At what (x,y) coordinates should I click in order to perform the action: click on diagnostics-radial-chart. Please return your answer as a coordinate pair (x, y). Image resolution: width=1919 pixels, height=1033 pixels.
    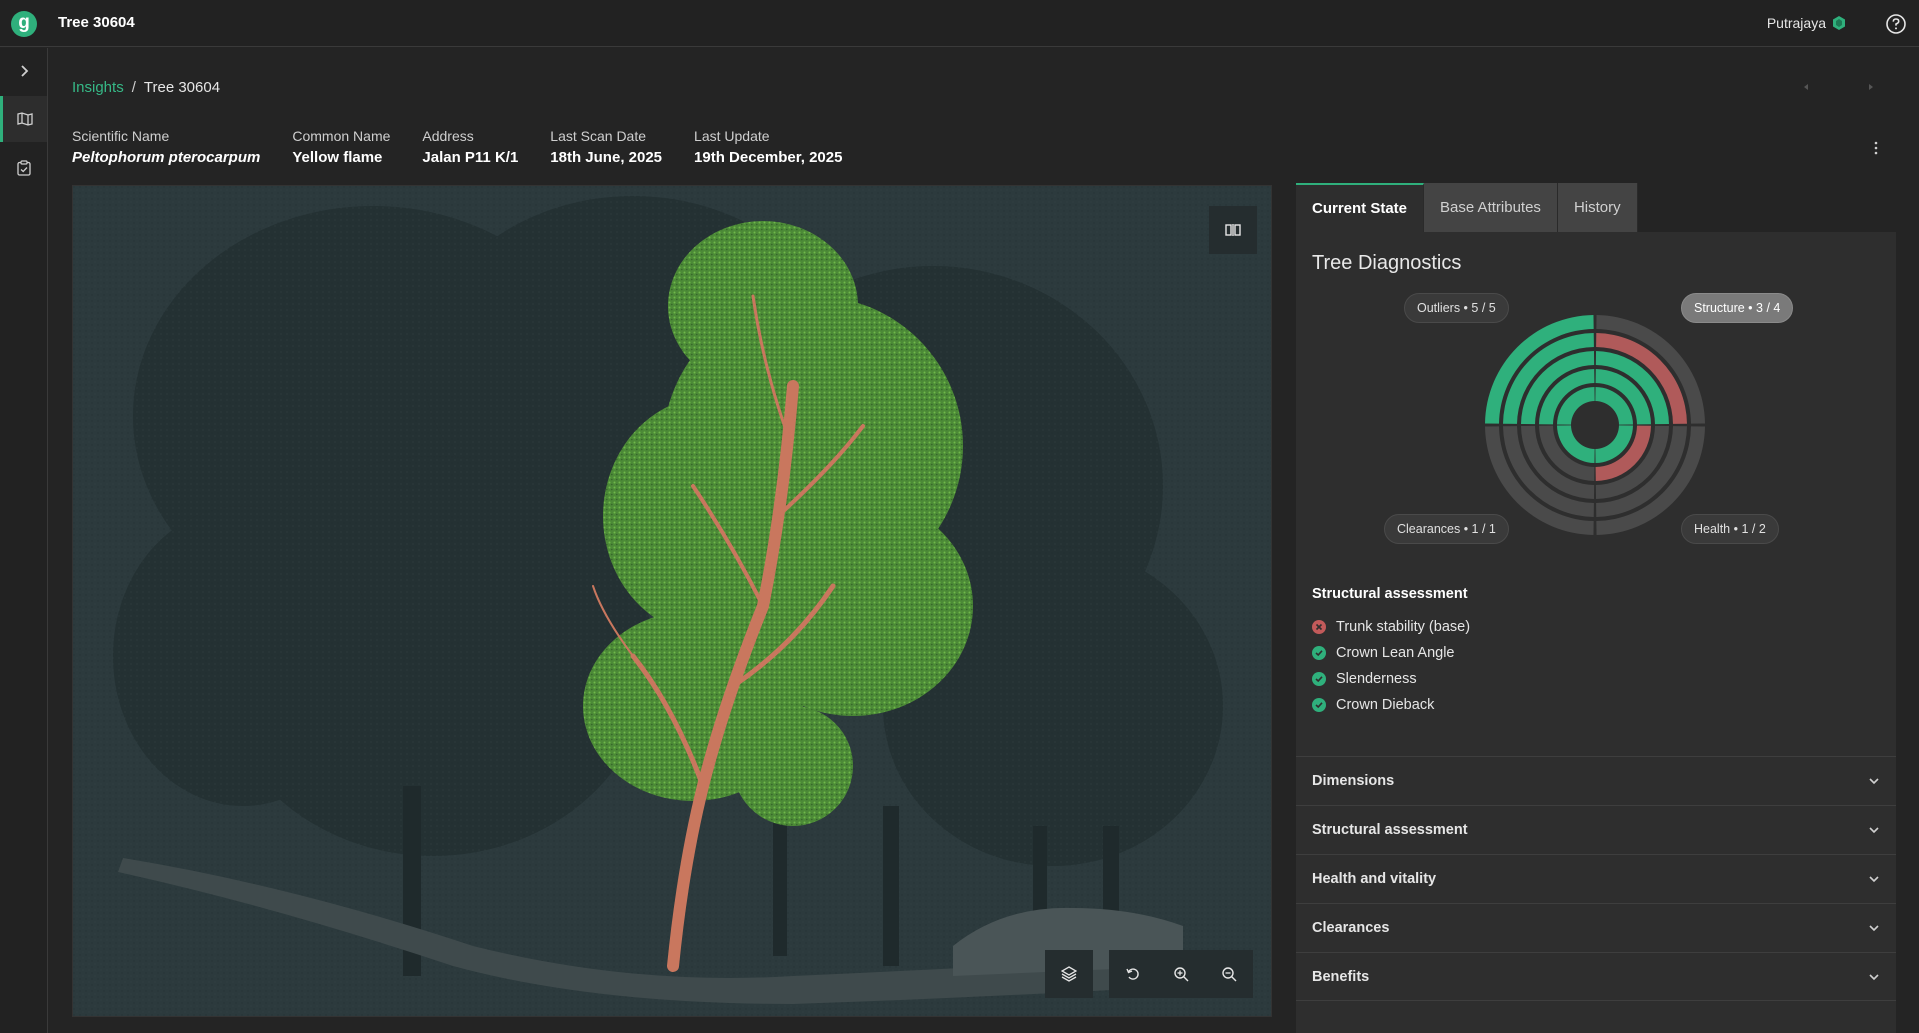
    Looking at the image, I should click on (1595, 425).